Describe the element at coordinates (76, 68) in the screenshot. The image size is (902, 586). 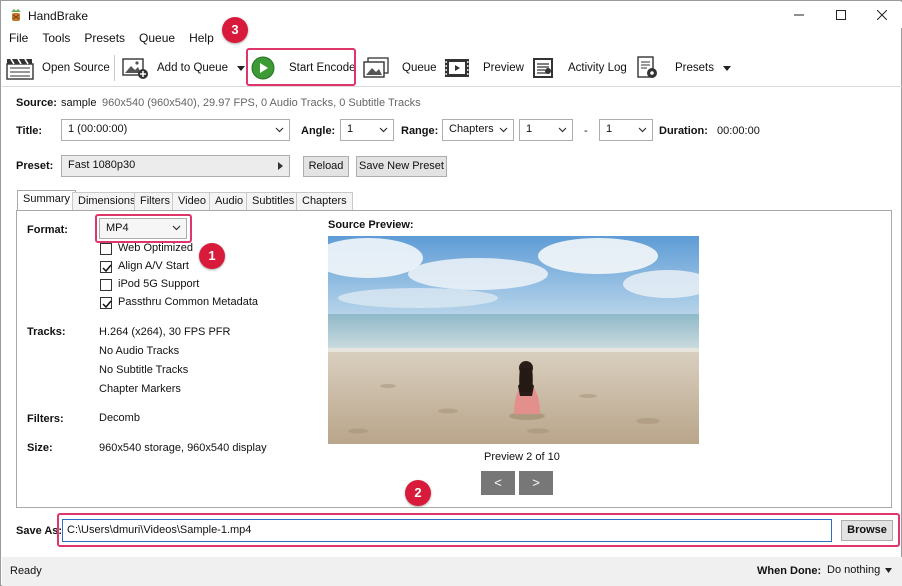
I see `open-source-label: Open Source` at that location.